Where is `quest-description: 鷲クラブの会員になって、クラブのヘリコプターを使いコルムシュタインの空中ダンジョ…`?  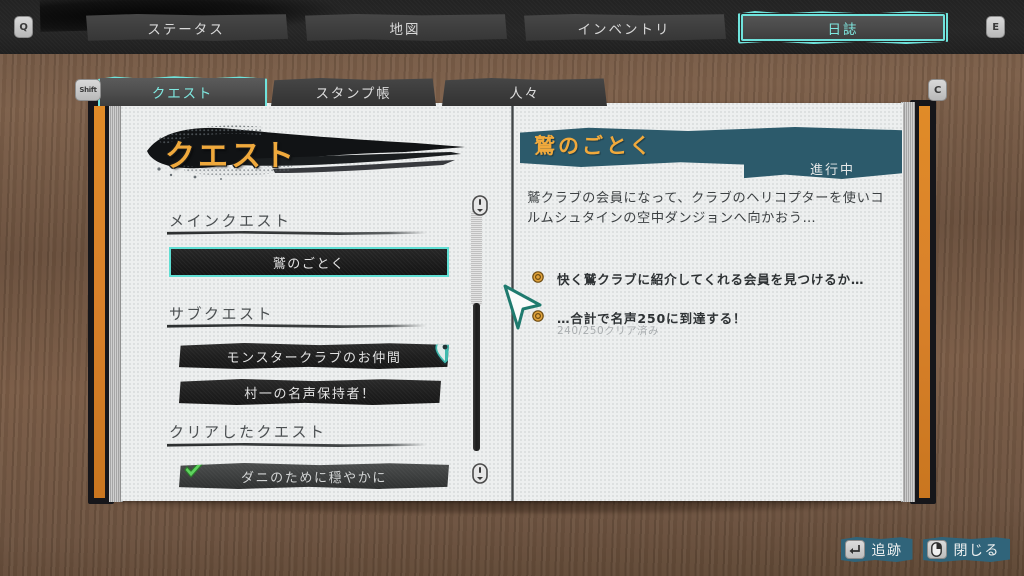 quest-description: 鷲クラブの会員になって、クラブのヘリコプターを使いコルムシュタインの空中ダンジョ… is located at coordinates (706, 208).